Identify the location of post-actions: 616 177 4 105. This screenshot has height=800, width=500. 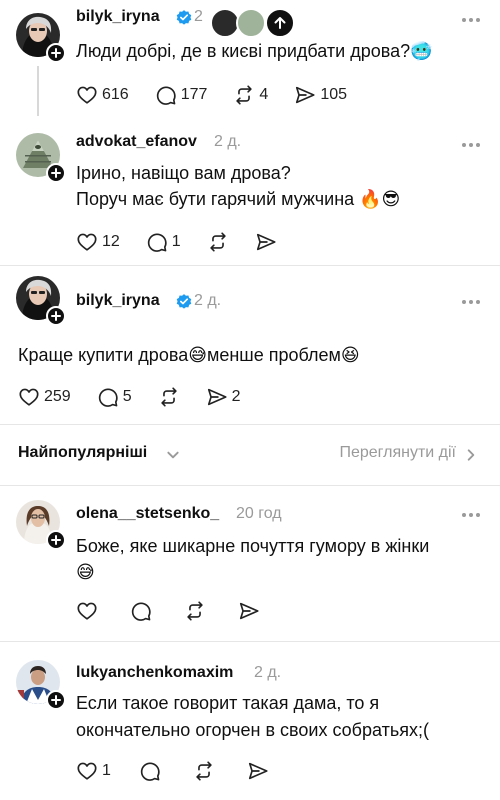
(224, 95).